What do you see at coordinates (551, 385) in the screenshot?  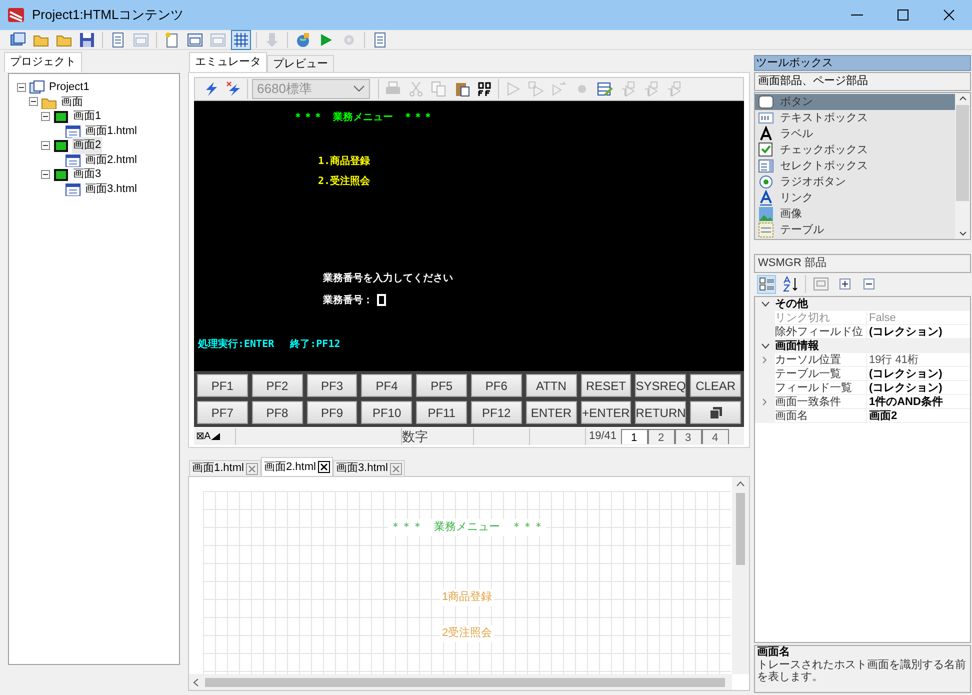 I see `function-key: ATTN` at bounding box center [551, 385].